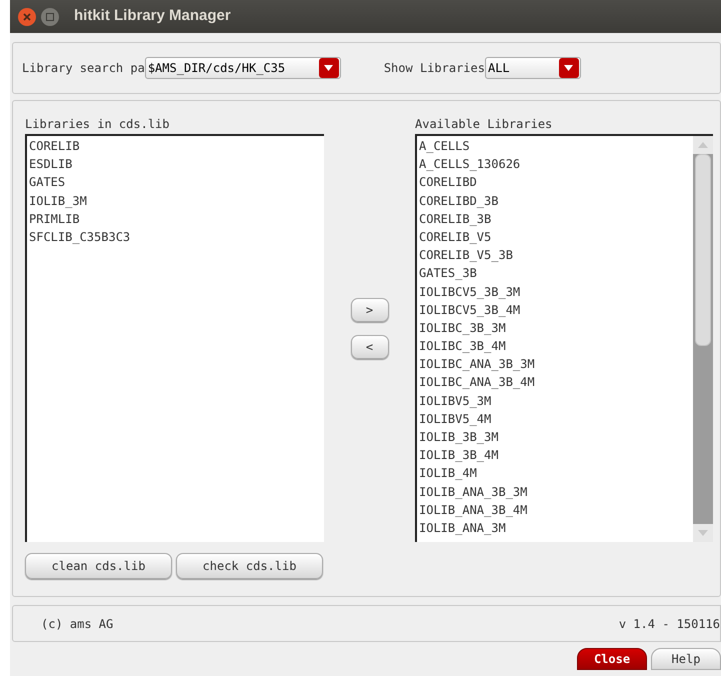  Describe the element at coordinates (175, 182) in the screenshot. I see `list-item: GATES` at that location.